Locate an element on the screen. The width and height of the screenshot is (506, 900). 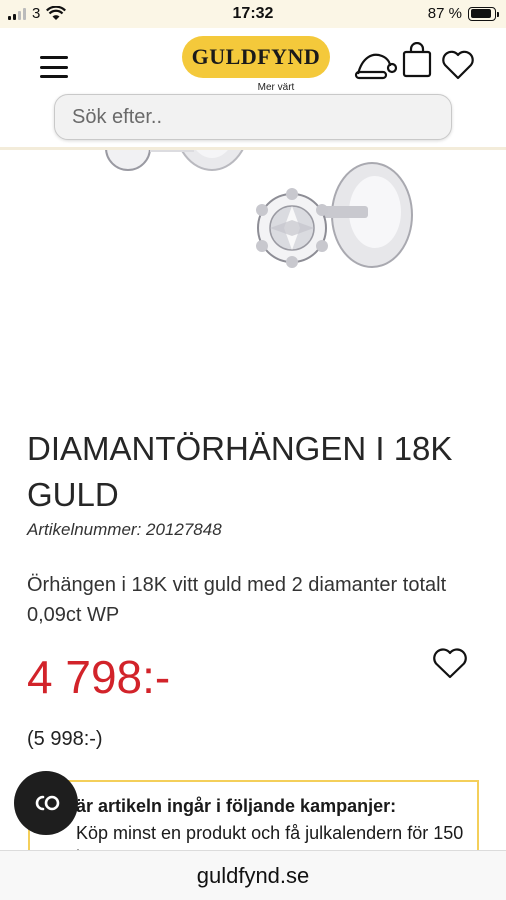
battery-icon is located at coordinates (483, 13).